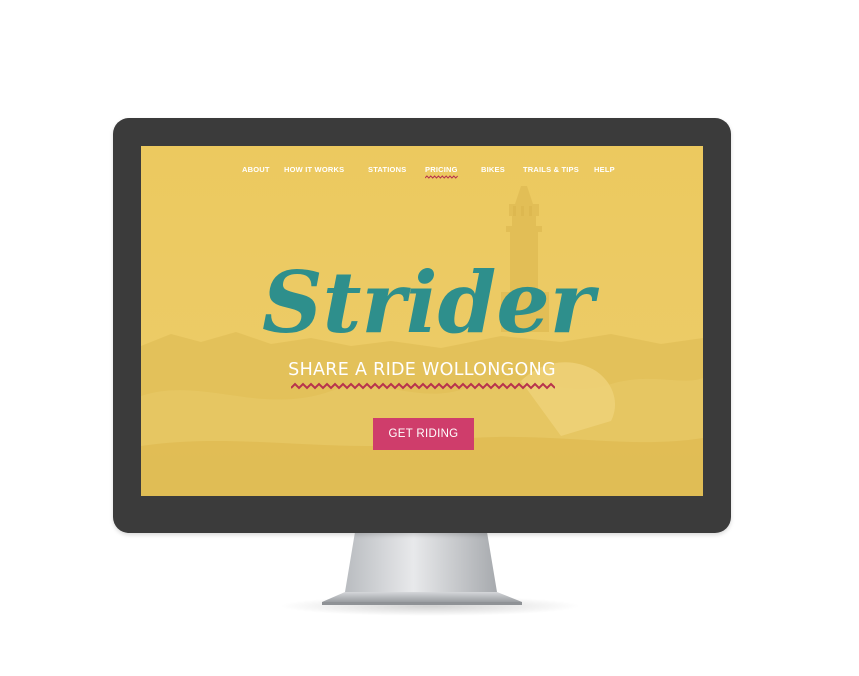 This screenshot has height=676, width=859. What do you see at coordinates (441, 177) in the screenshot?
I see `active-underline-icon` at bounding box center [441, 177].